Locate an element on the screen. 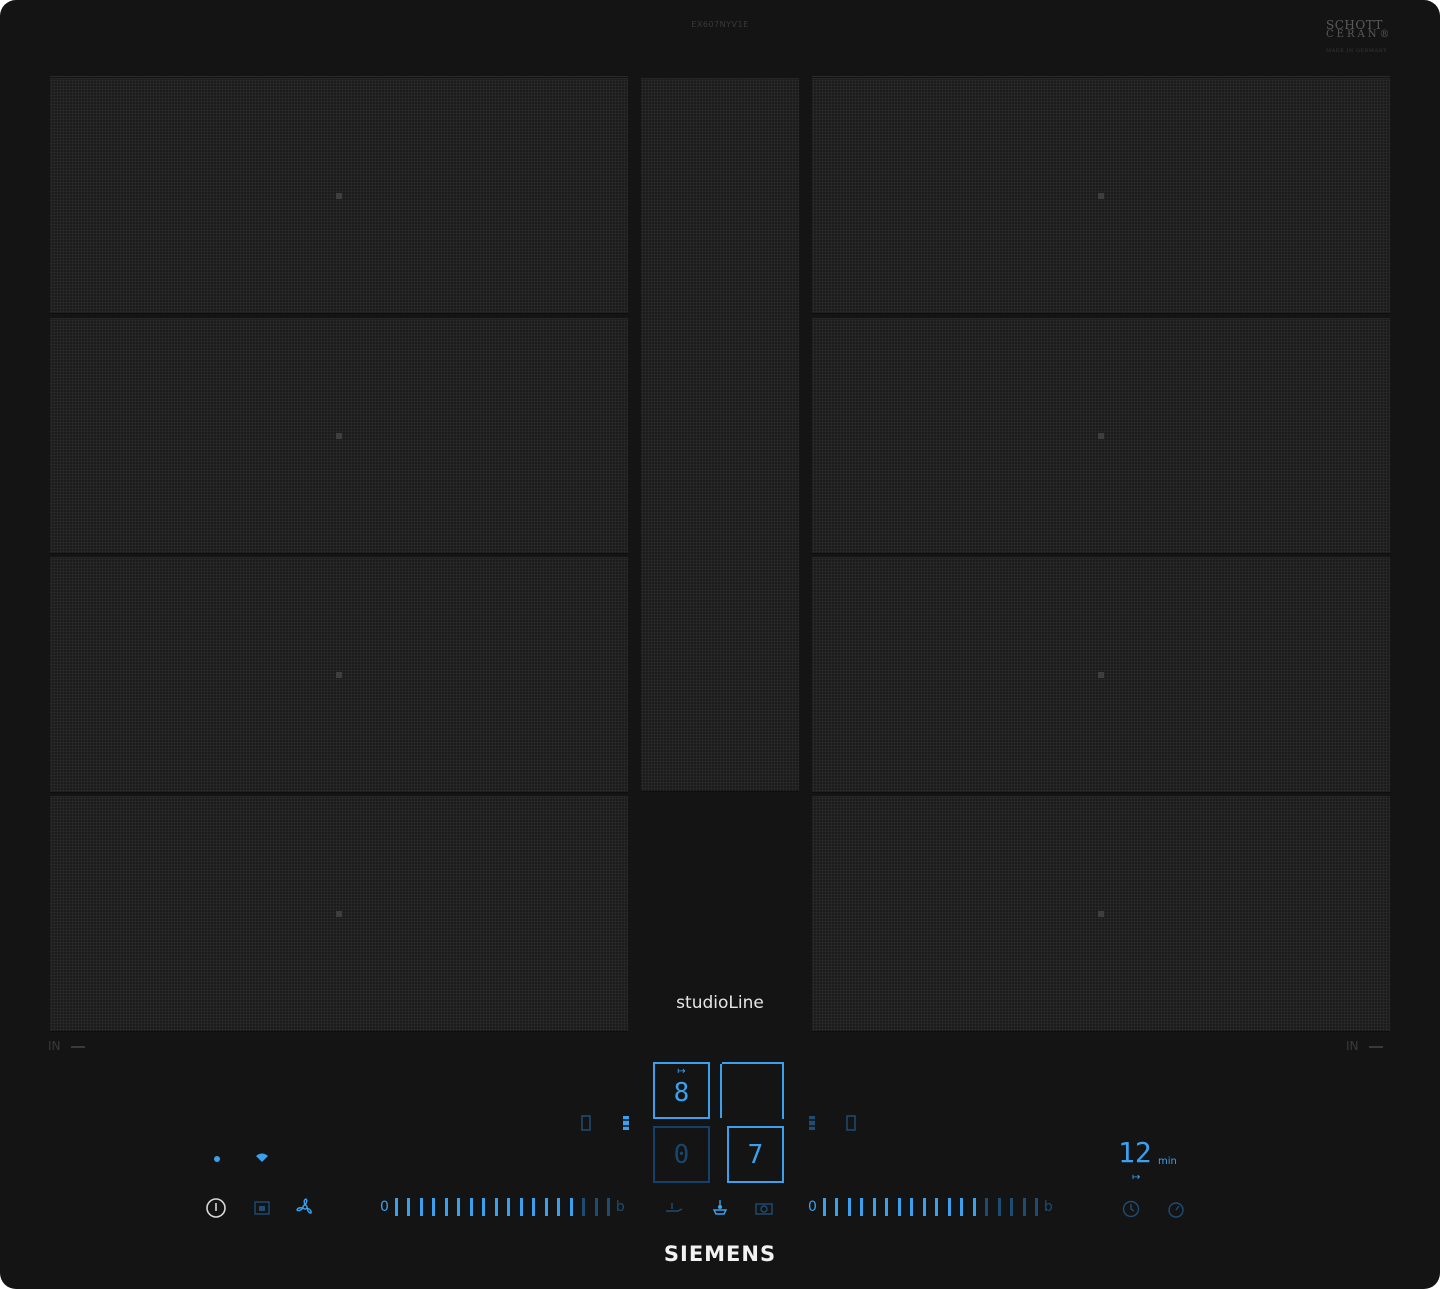 Image resolution: width=1440 pixels, height=1289 pixels. cooking-zone-center is located at coordinates (720, 435).